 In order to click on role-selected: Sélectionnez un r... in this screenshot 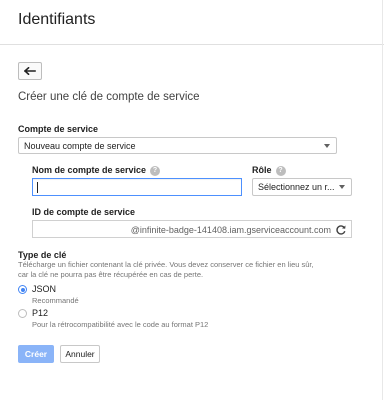, I will do `click(296, 187)`.